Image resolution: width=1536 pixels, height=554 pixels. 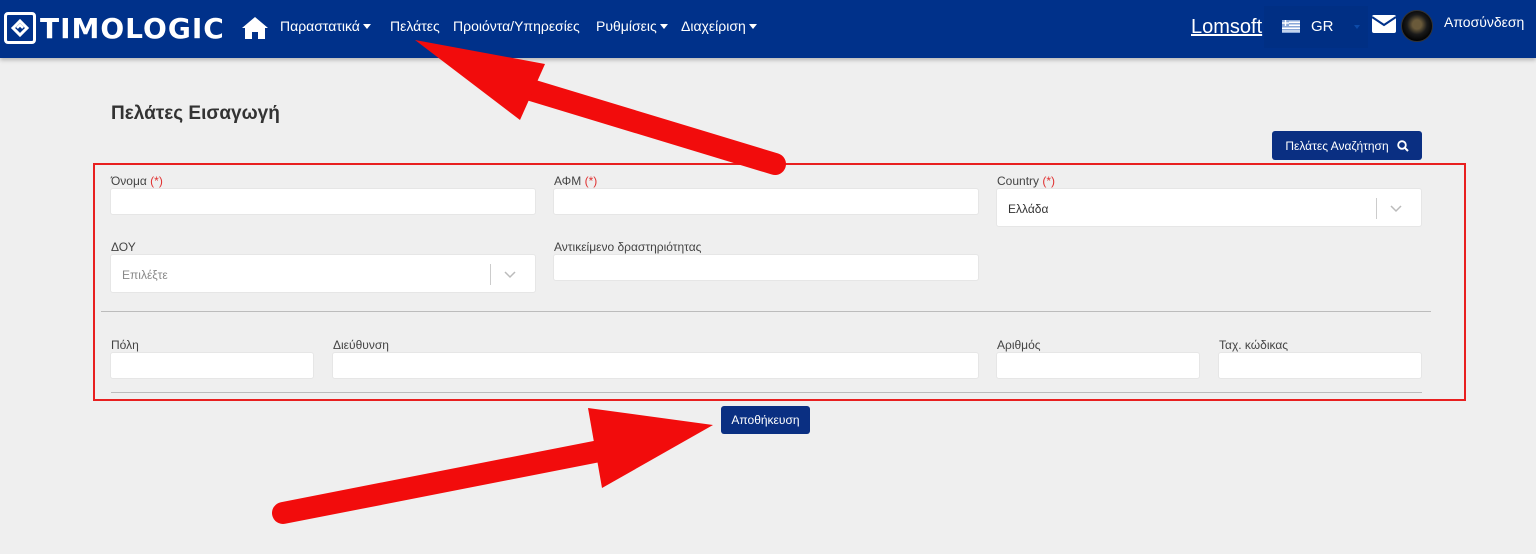 I want to click on nav-rythmiseis-label: Ρυθμίσεις, so click(x=626, y=26).